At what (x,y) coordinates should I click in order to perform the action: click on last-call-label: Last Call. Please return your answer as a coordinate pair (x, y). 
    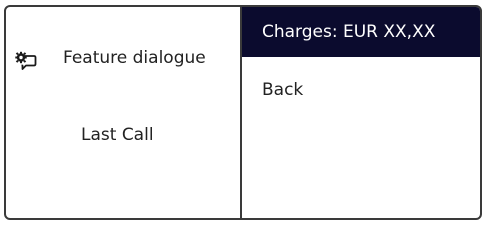
    Looking at the image, I should click on (117, 135).